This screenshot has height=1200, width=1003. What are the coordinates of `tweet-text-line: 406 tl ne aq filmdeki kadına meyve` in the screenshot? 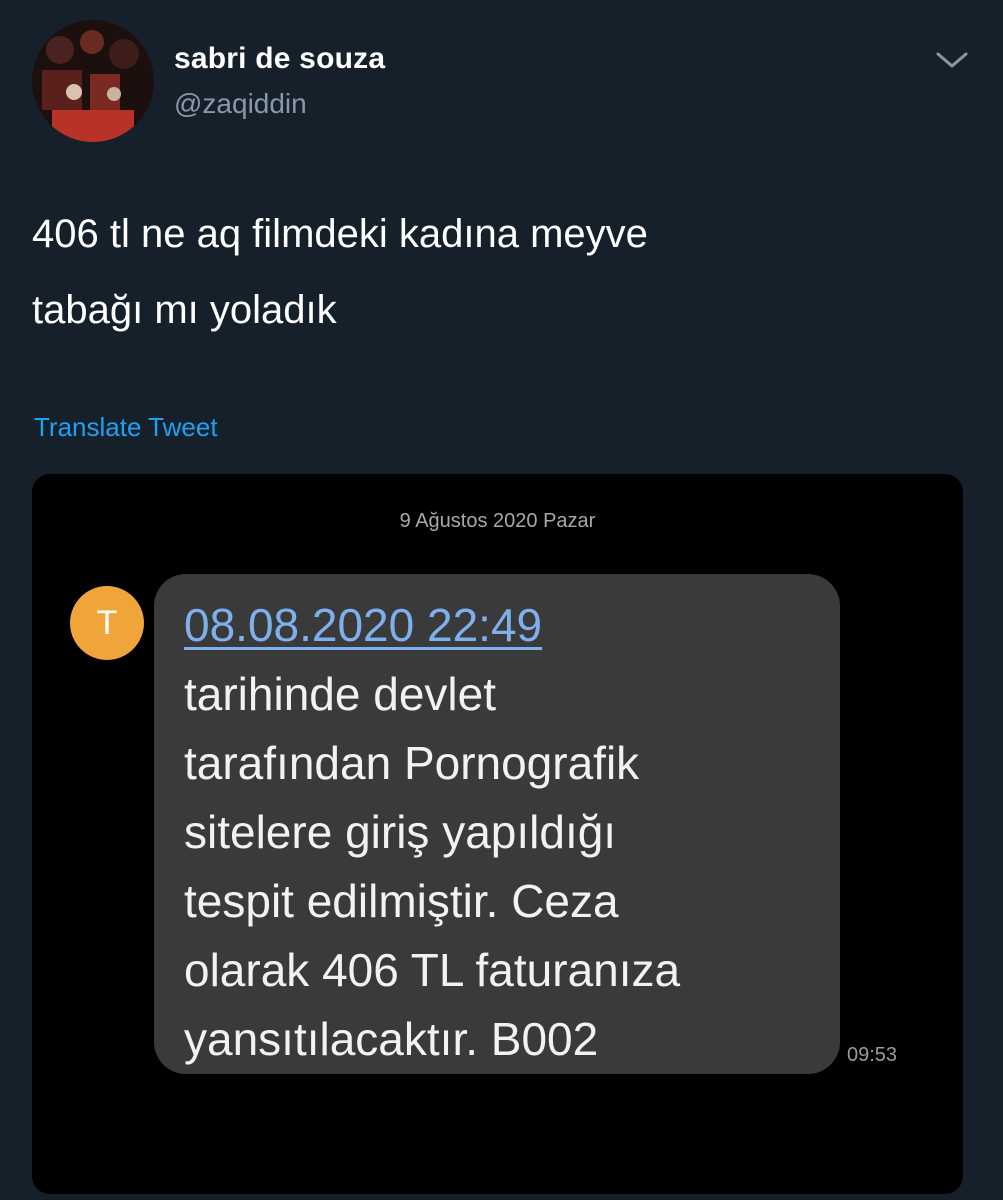 It's located at (340, 234).